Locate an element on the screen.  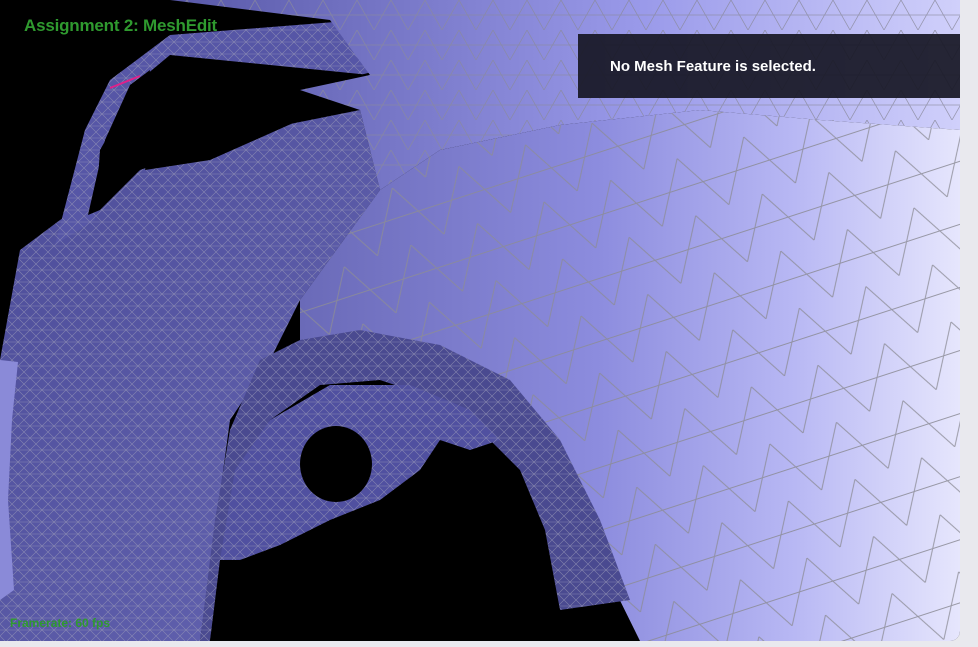
selection-info-text: No Mesh Feature is selected. is located at coordinates (713, 66).